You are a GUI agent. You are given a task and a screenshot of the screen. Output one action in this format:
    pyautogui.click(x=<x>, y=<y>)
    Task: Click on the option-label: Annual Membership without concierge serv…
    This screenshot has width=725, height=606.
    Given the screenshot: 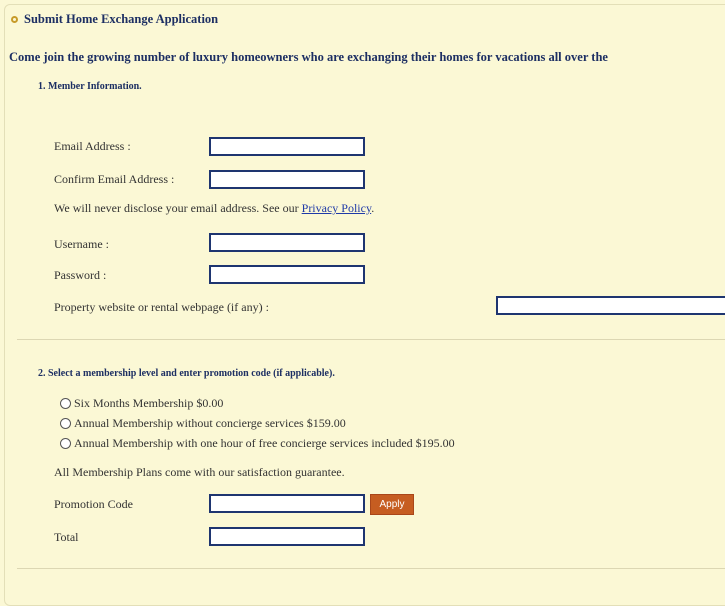 What is the action you would take?
    pyautogui.click(x=210, y=423)
    